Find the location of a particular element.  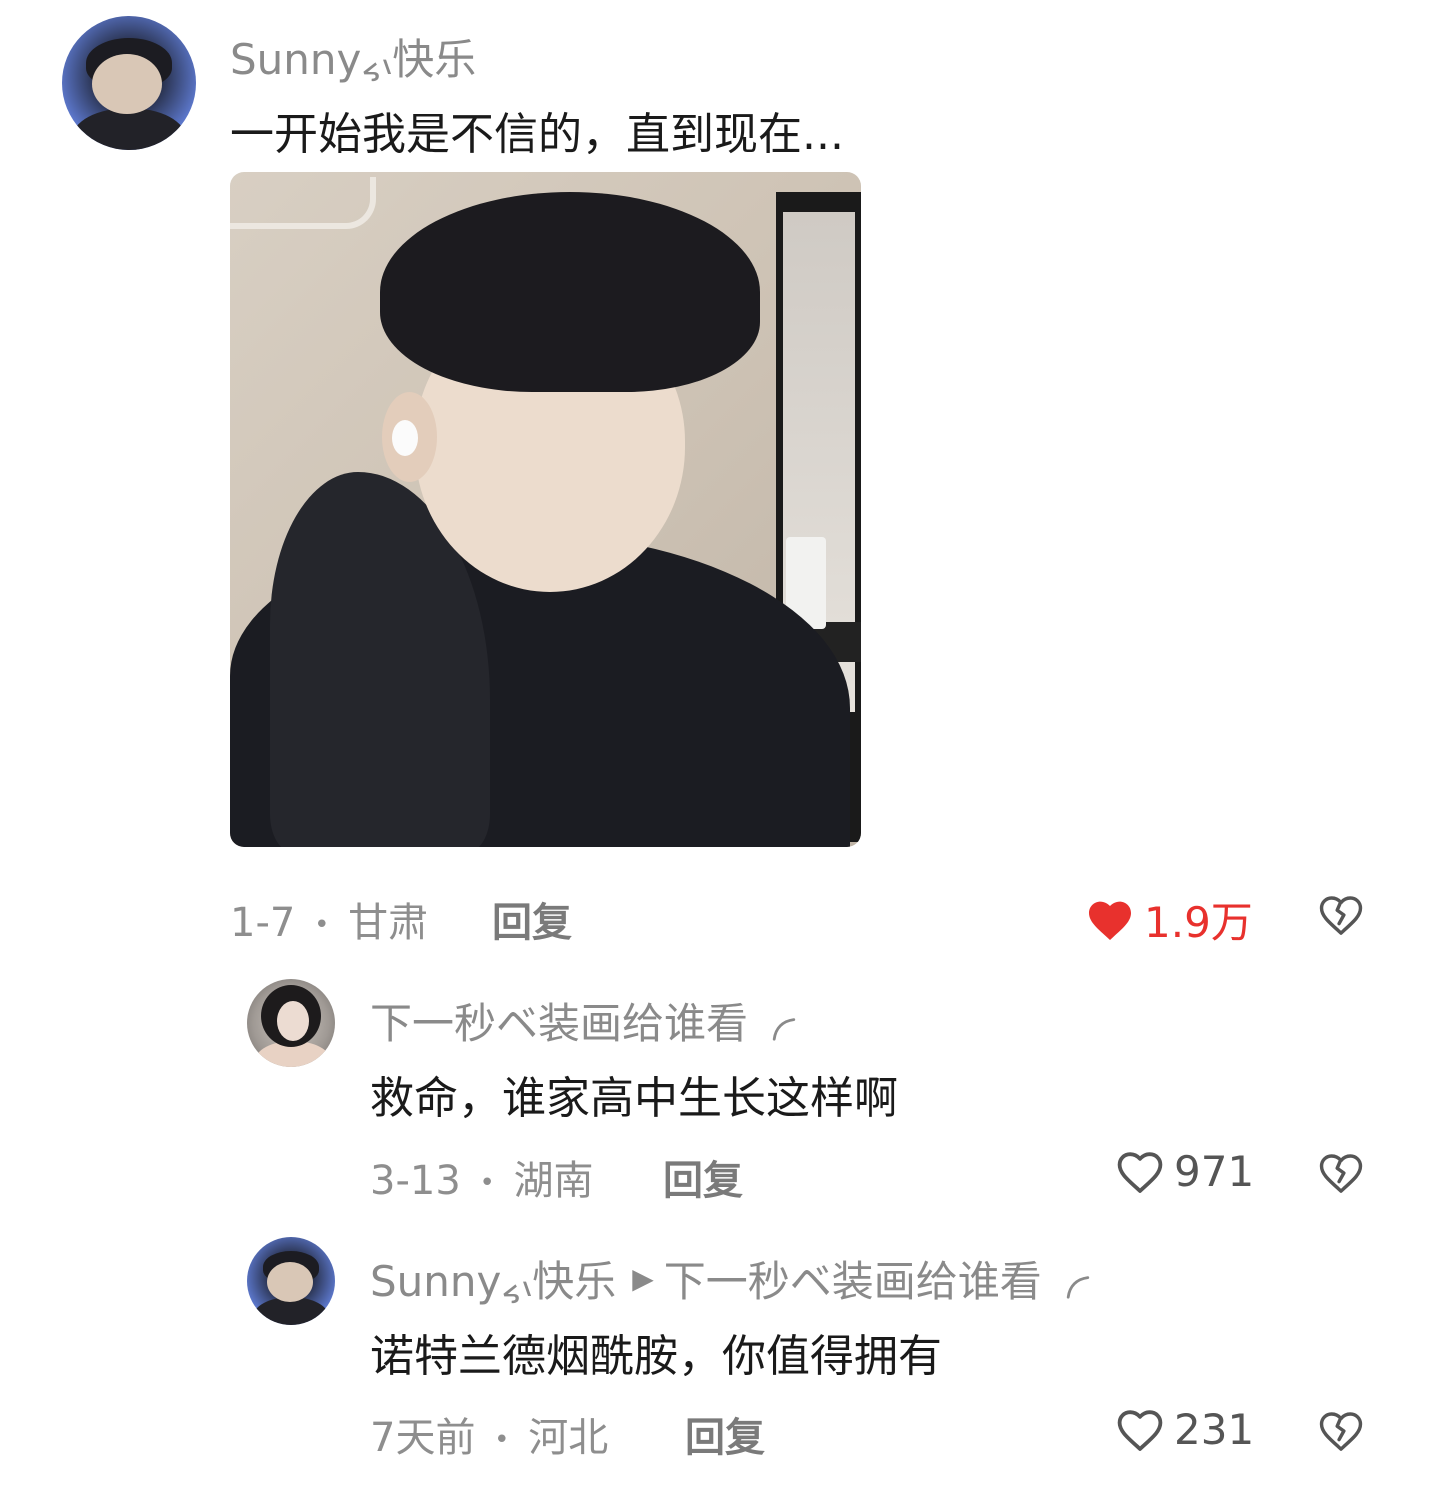

reply-header: Sunny៹៶快乐 ▶ 下一秒ベ装画给谁看 is located at coordinates (731, 1278).